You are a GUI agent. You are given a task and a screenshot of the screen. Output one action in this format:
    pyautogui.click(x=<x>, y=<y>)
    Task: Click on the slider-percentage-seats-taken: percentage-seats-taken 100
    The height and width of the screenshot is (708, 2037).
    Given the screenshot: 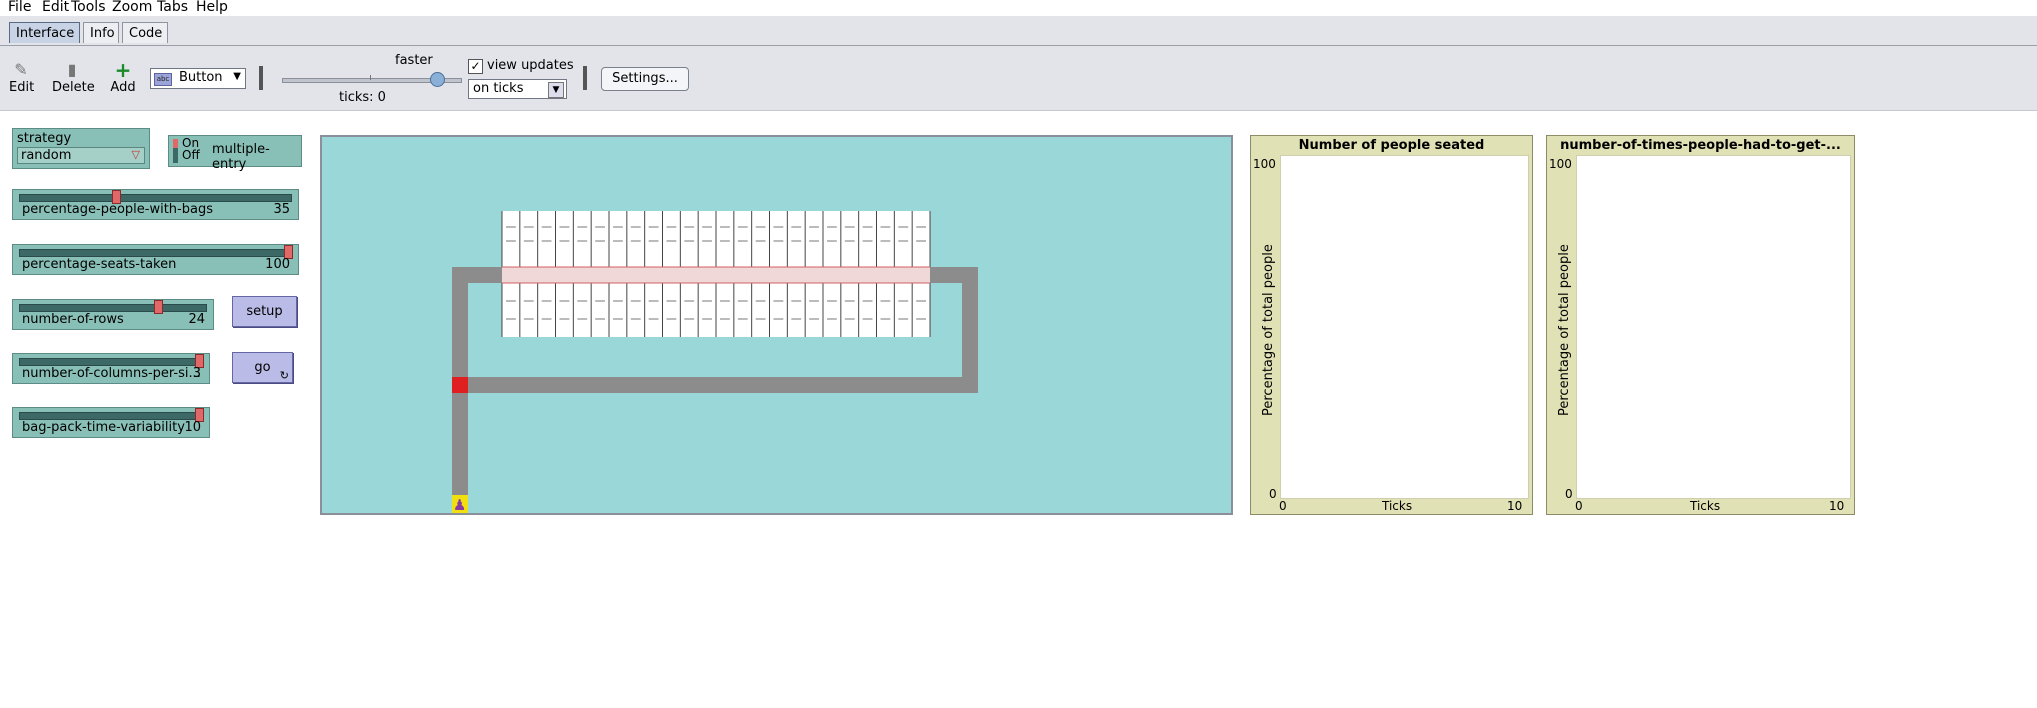 What is the action you would take?
    pyautogui.click(x=155, y=259)
    